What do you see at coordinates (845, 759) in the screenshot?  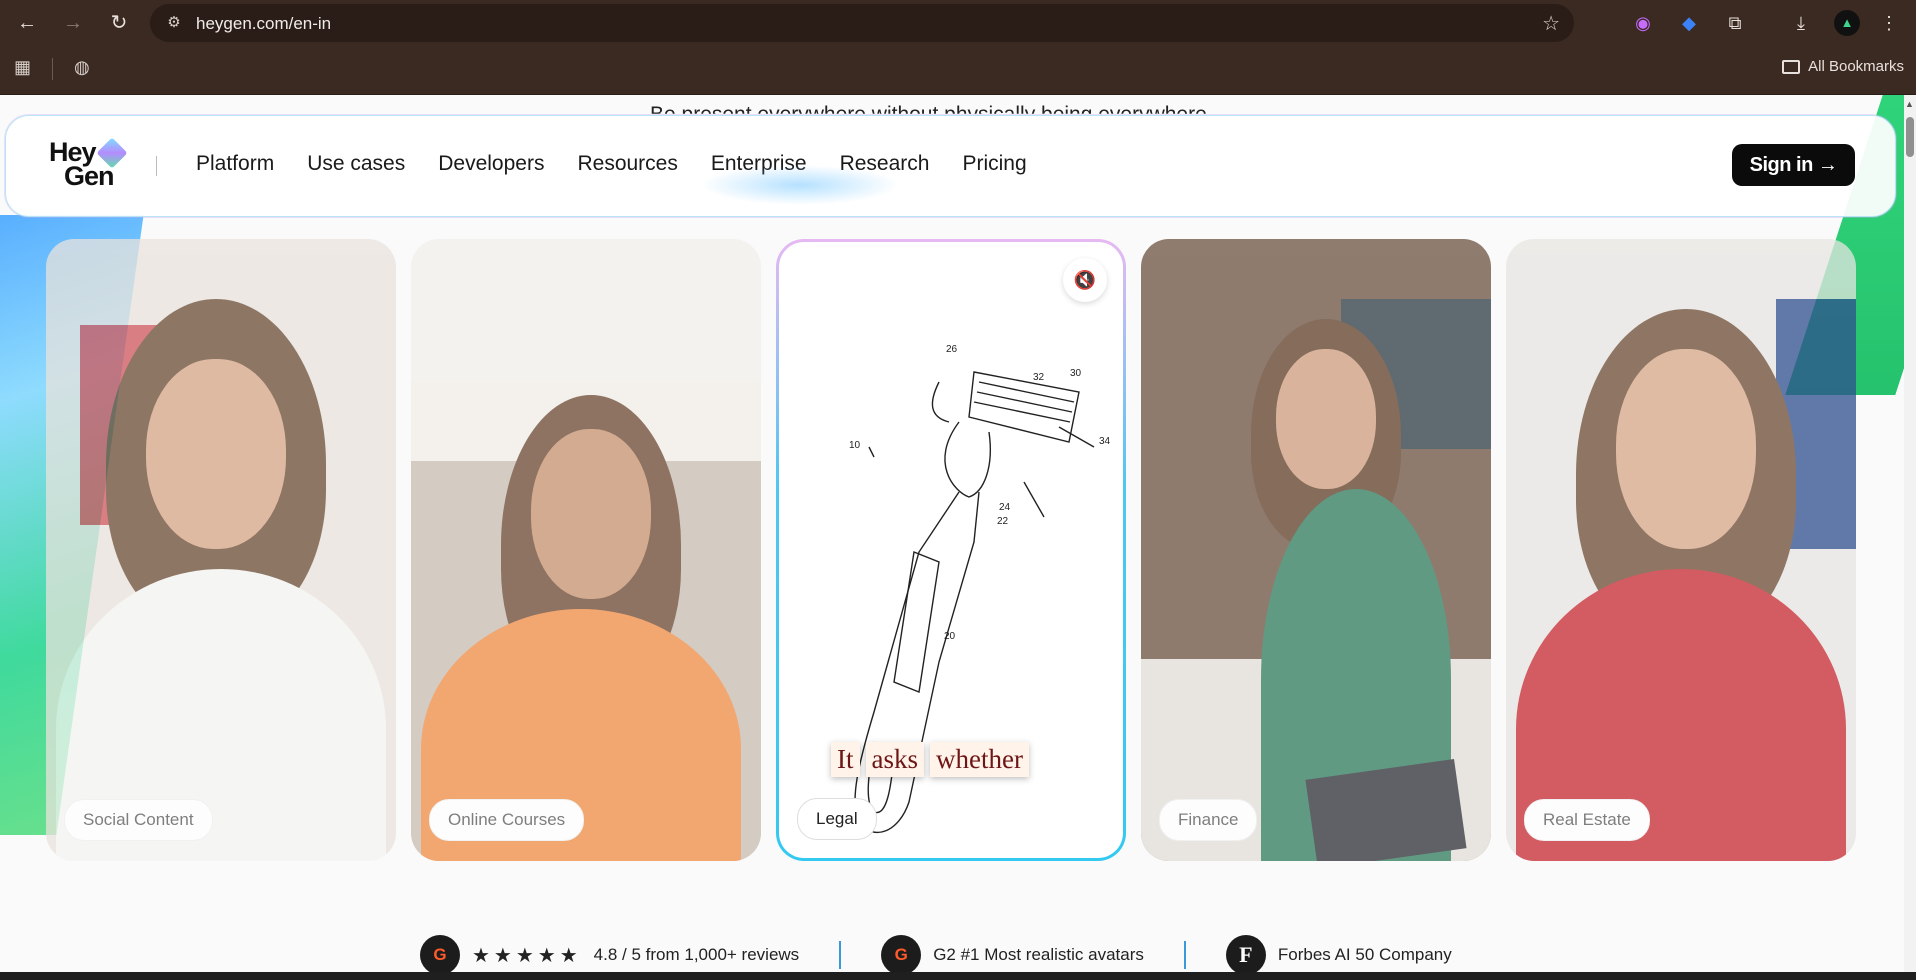 I see `caption-word: It` at bounding box center [845, 759].